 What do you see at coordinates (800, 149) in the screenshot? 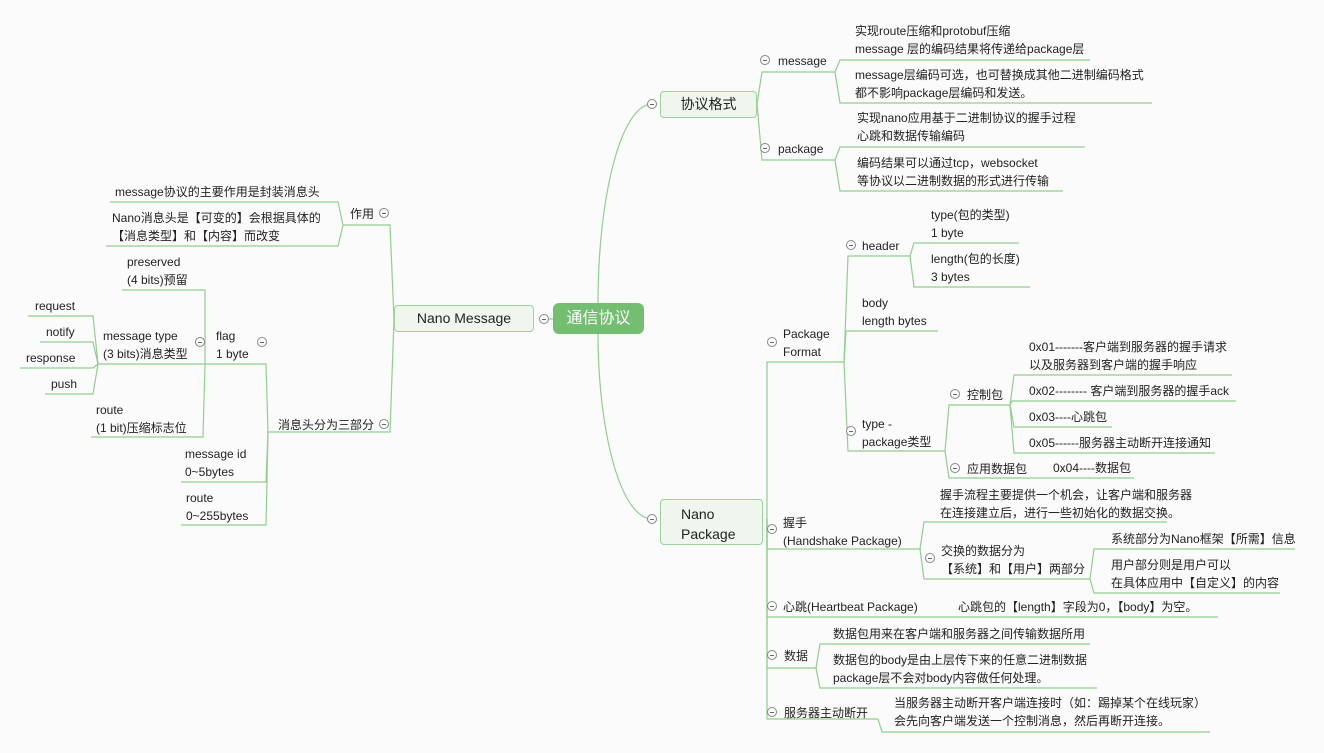
I see `node-package: package` at bounding box center [800, 149].